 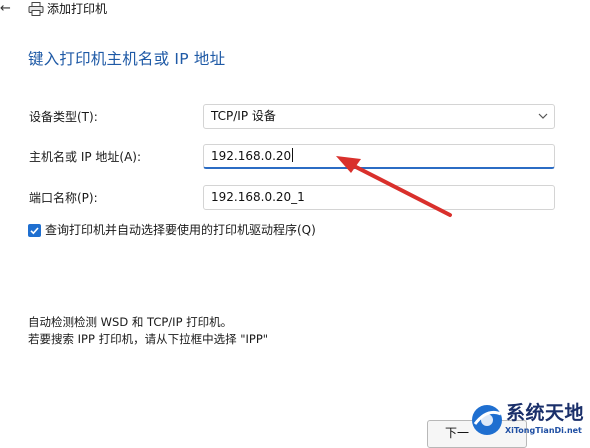 What do you see at coordinates (148, 339) in the screenshot?
I see `ipp-note: 若要搜索 IPP 打印机，请从下拉框中选择 "IPP"` at bounding box center [148, 339].